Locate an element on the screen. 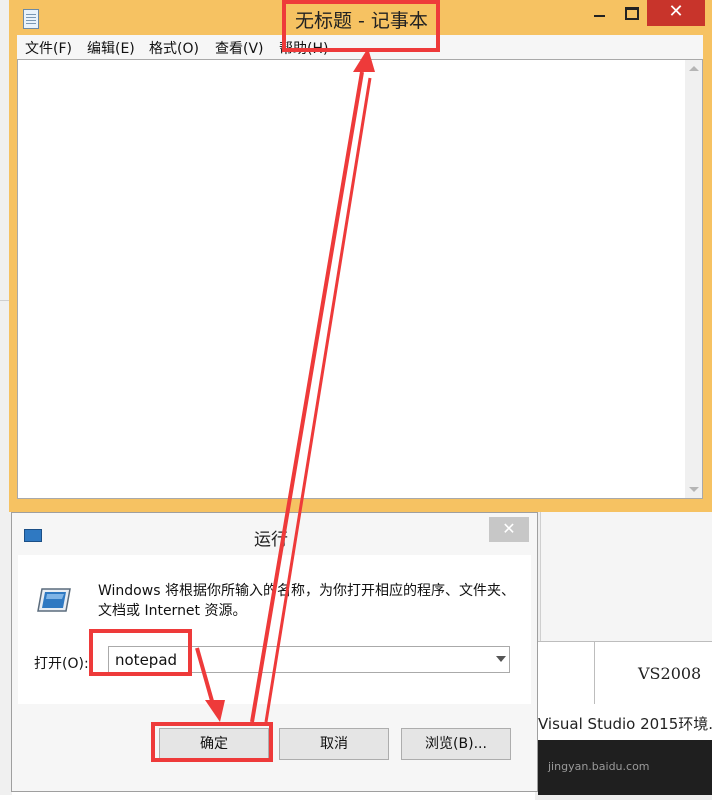 This screenshot has height=800, width=712. close-button: ✕ is located at coordinates (676, 13).